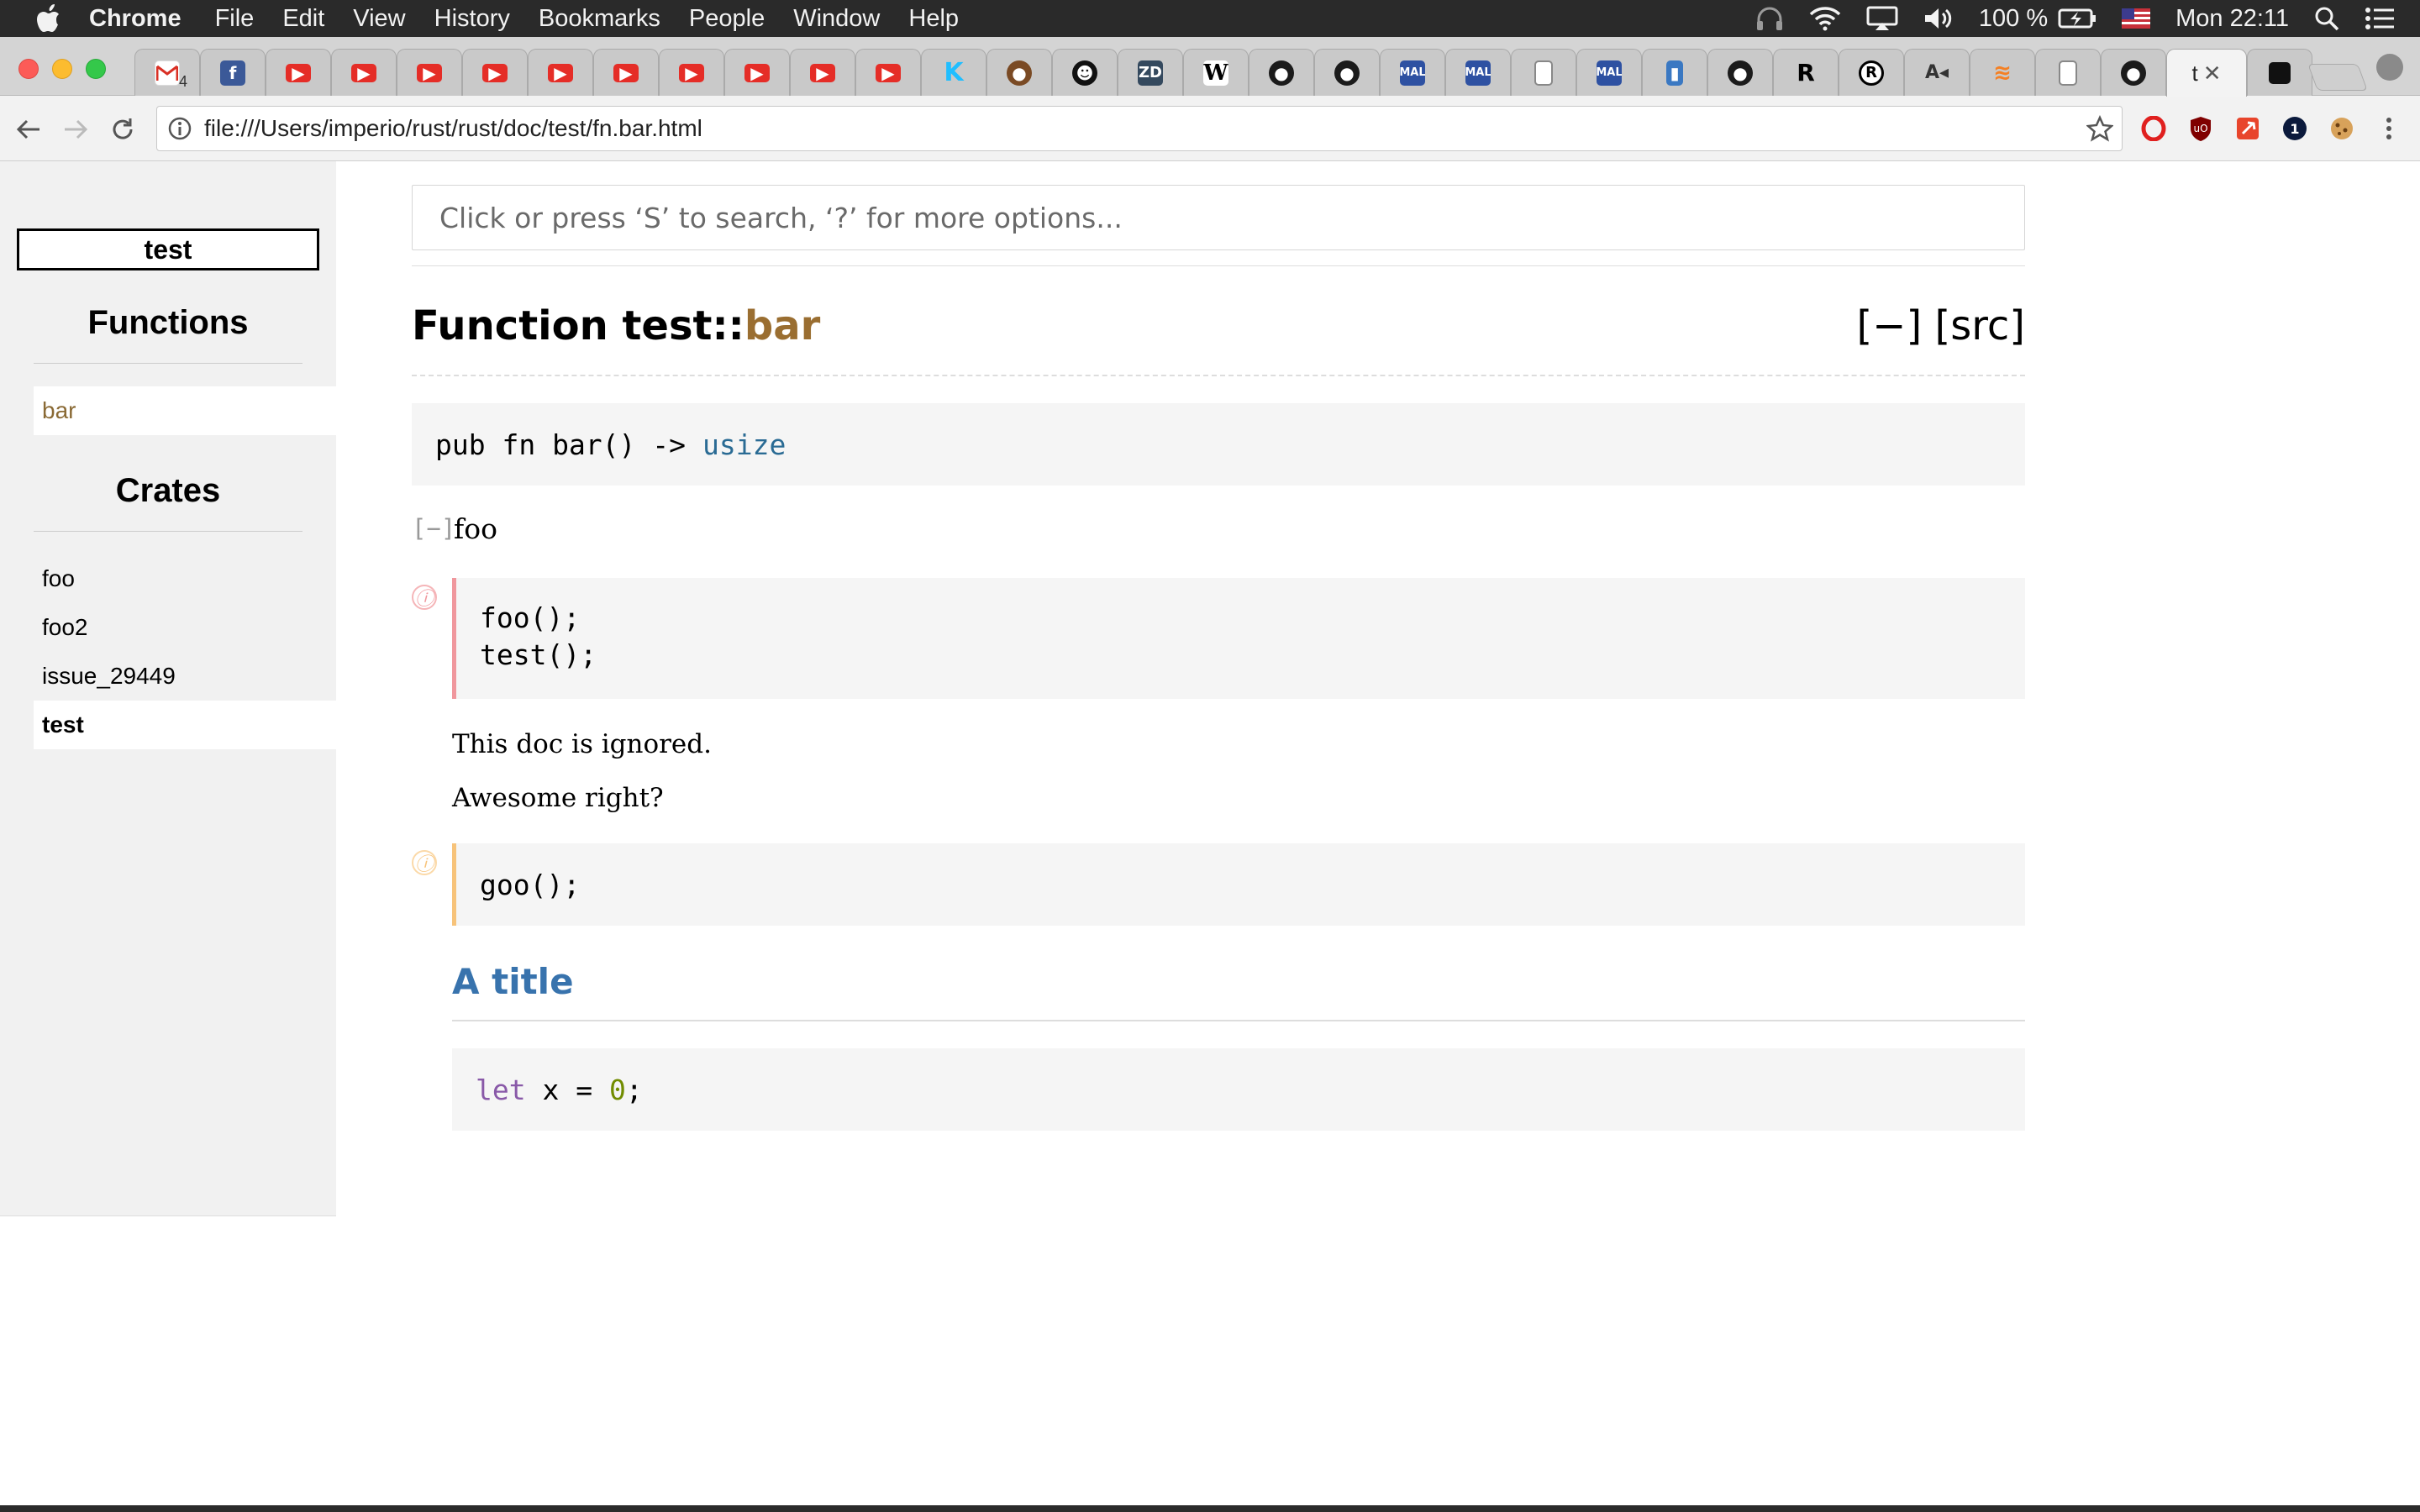 The width and height of the screenshot is (2420, 1512). Describe the element at coordinates (424, 597) in the screenshot. I see `ignore-tooltip-icon: ⓘ` at that location.